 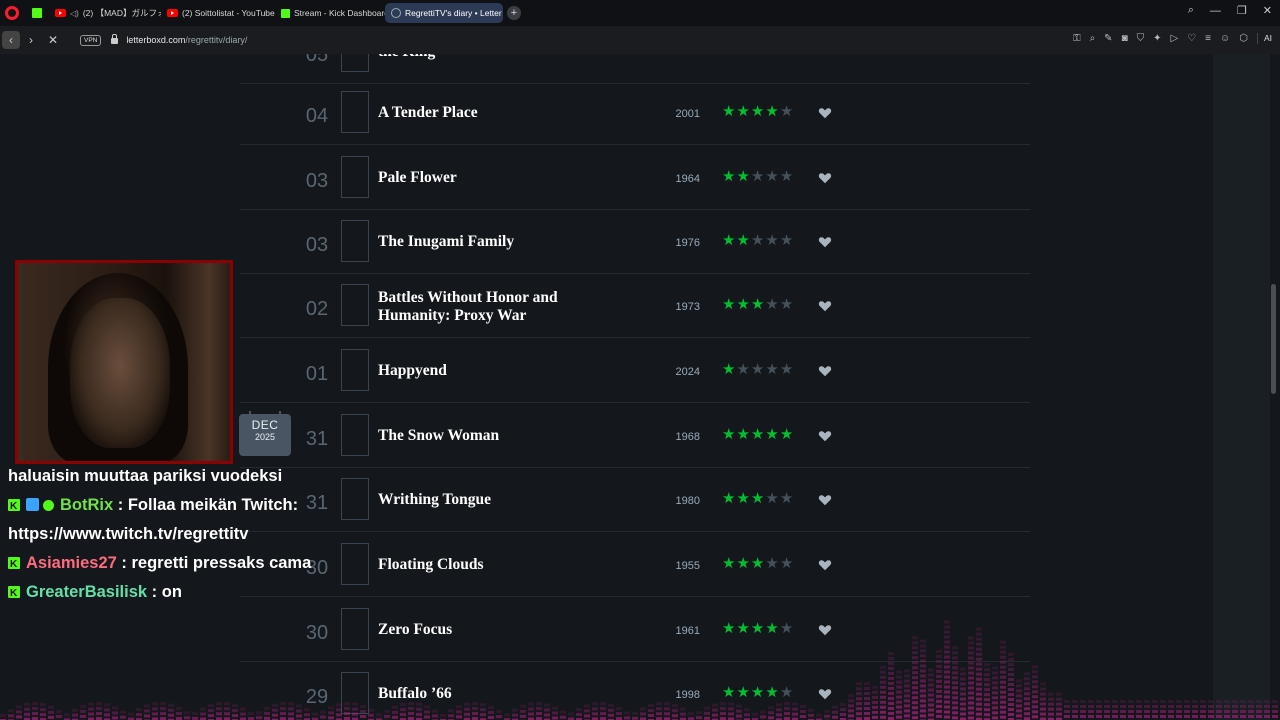 What do you see at coordinates (105, 13) in the screenshot?
I see `tab-youtube-mad: ◁) (2) 【MAD】ガルフォース` at bounding box center [105, 13].